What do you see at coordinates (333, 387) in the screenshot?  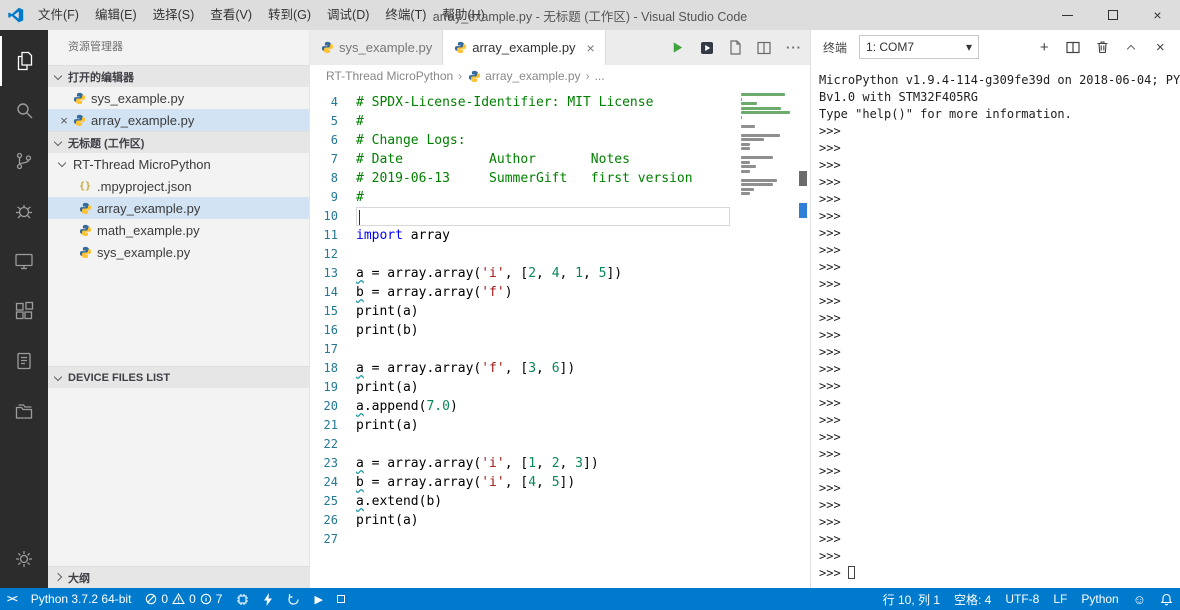 I see `line-number: 19` at bounding box center [333, 387].